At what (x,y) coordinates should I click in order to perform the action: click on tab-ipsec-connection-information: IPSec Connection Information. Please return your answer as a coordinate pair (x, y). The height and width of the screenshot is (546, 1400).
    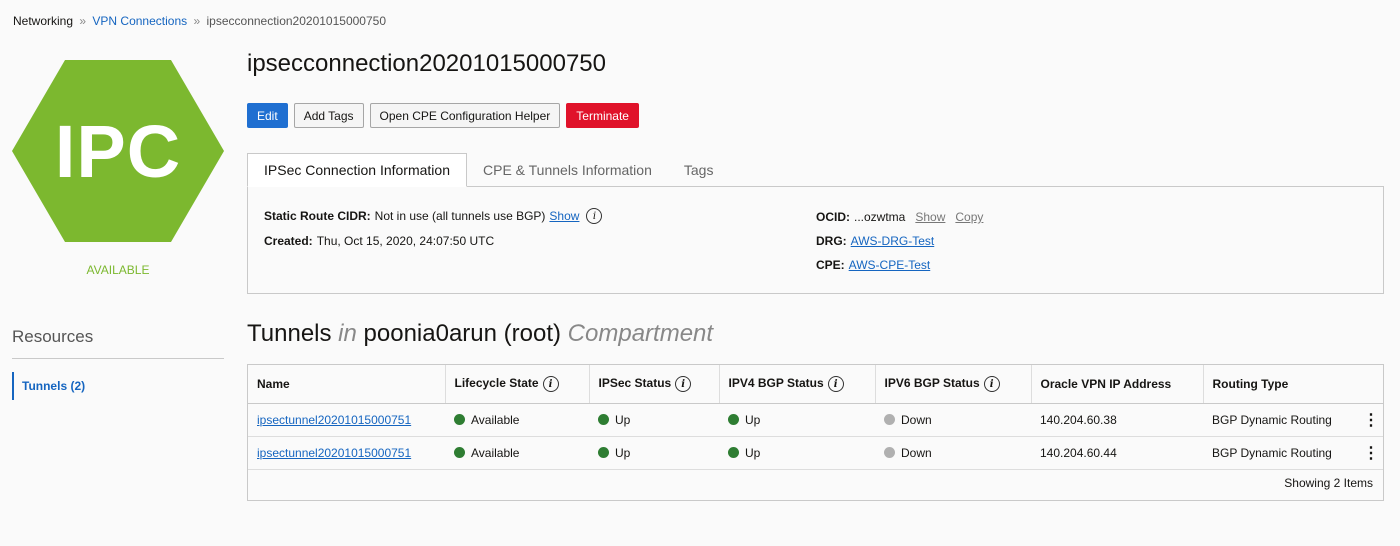
    Looking at the image, I should click on (357, 170).